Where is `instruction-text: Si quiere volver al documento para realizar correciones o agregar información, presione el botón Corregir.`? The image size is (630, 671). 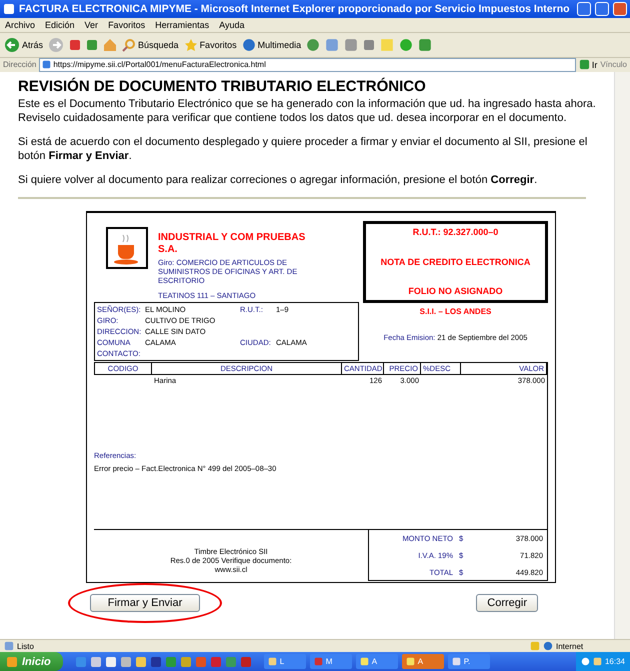
instruction-text: Si quiere volver al documento para realizar correciones o agregar información, presione el botón Corregir. is located at coordinates (278, 180).